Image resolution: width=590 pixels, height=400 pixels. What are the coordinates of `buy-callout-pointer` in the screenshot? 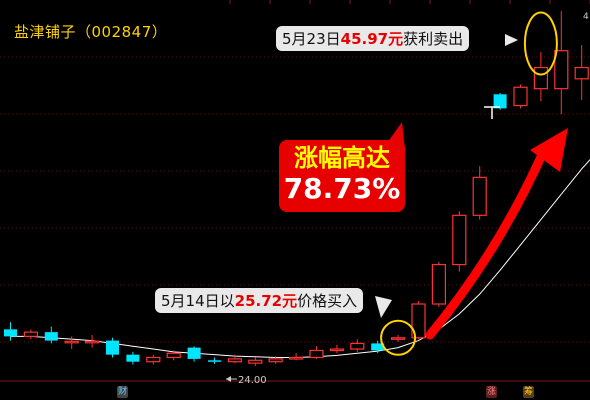 It's located at (383, 307).